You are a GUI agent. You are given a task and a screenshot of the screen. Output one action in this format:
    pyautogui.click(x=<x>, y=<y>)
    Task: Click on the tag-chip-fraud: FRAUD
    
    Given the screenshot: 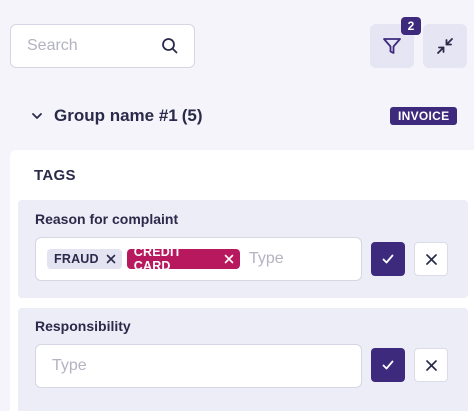 What is the action you would take?
    pyautogui.click(x=84, y=259)
    